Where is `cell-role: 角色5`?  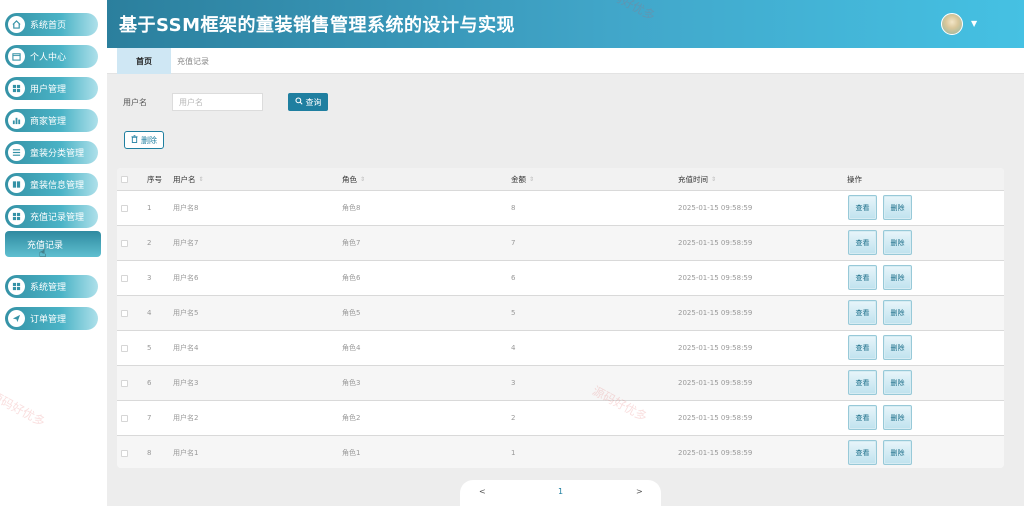 cell-role: 角色5 is located at coordinates (351, 313).